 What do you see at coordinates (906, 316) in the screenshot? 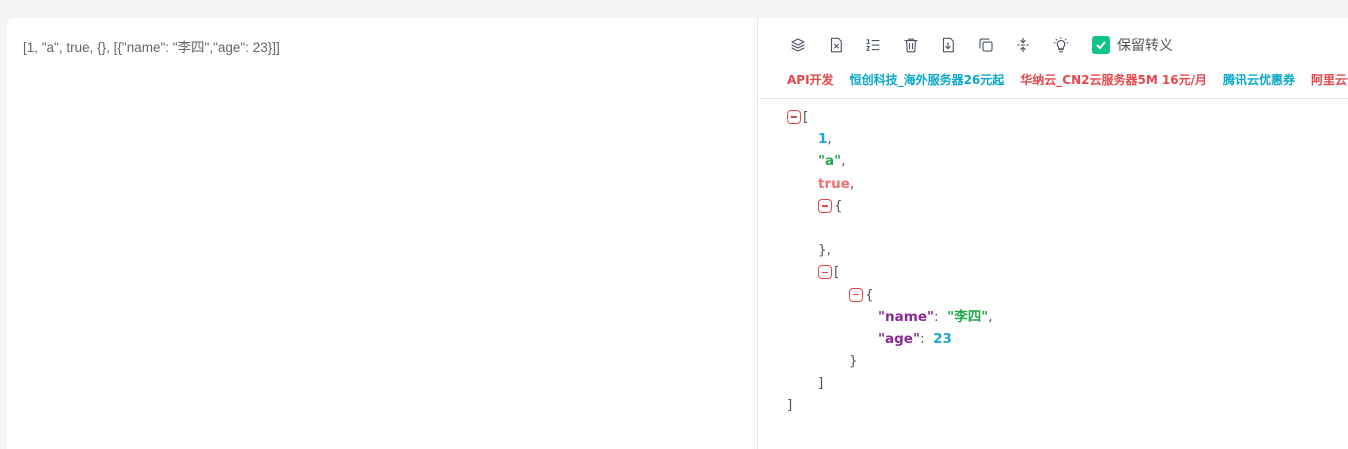
I see `json-key: "name"` at bounding box center [906, 316].